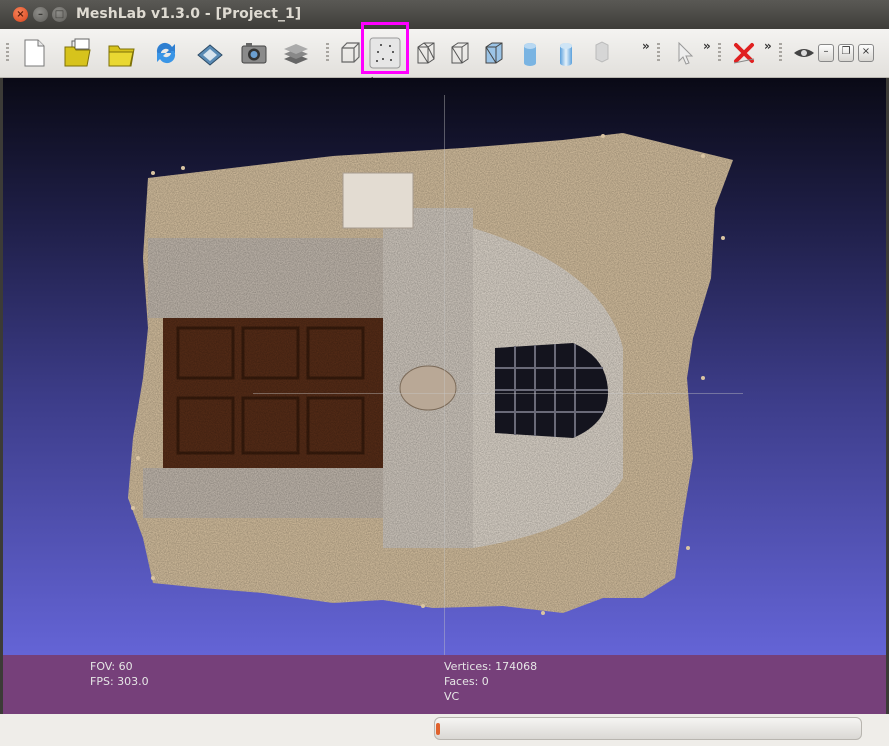  Describe the element at coordinates (166, 53) in the screenshot. I see `reload-icon` at that location.